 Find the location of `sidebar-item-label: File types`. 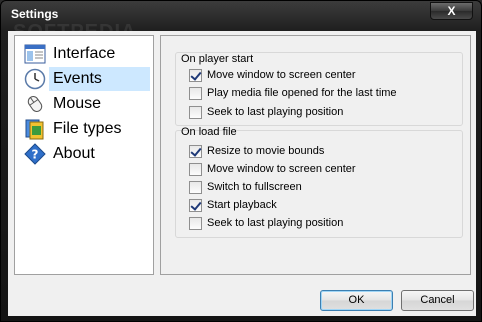

sidebar-item-label: File types is located at coordinates (87, 128).